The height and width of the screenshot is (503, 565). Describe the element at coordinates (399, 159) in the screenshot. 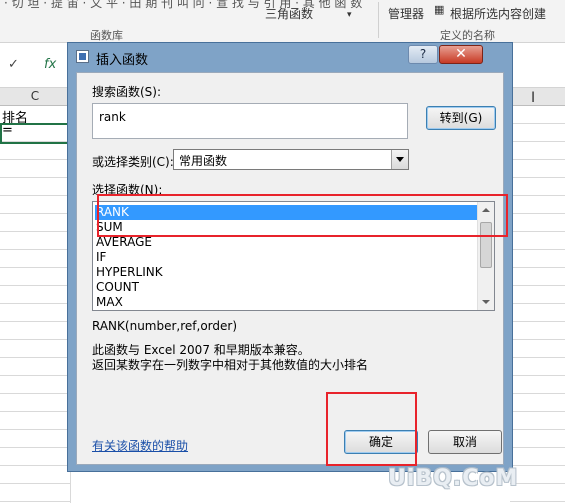

I see `chevron-down-icon` at that location.